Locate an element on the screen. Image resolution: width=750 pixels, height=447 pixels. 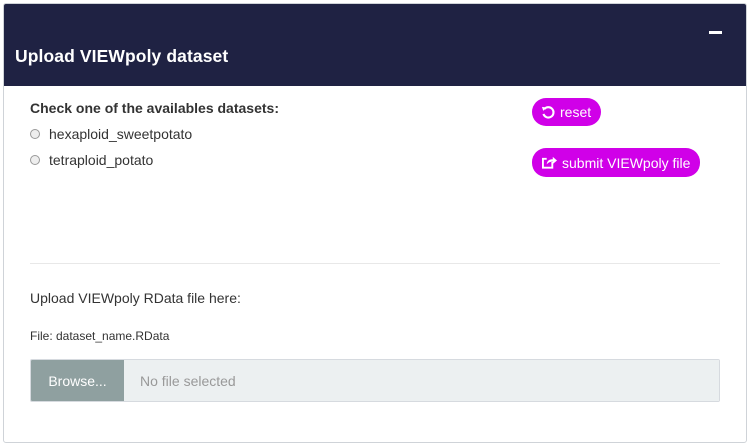
radio-option-hexaploid: hexaploid_sweetpotato is located at coordinates (111, 134).